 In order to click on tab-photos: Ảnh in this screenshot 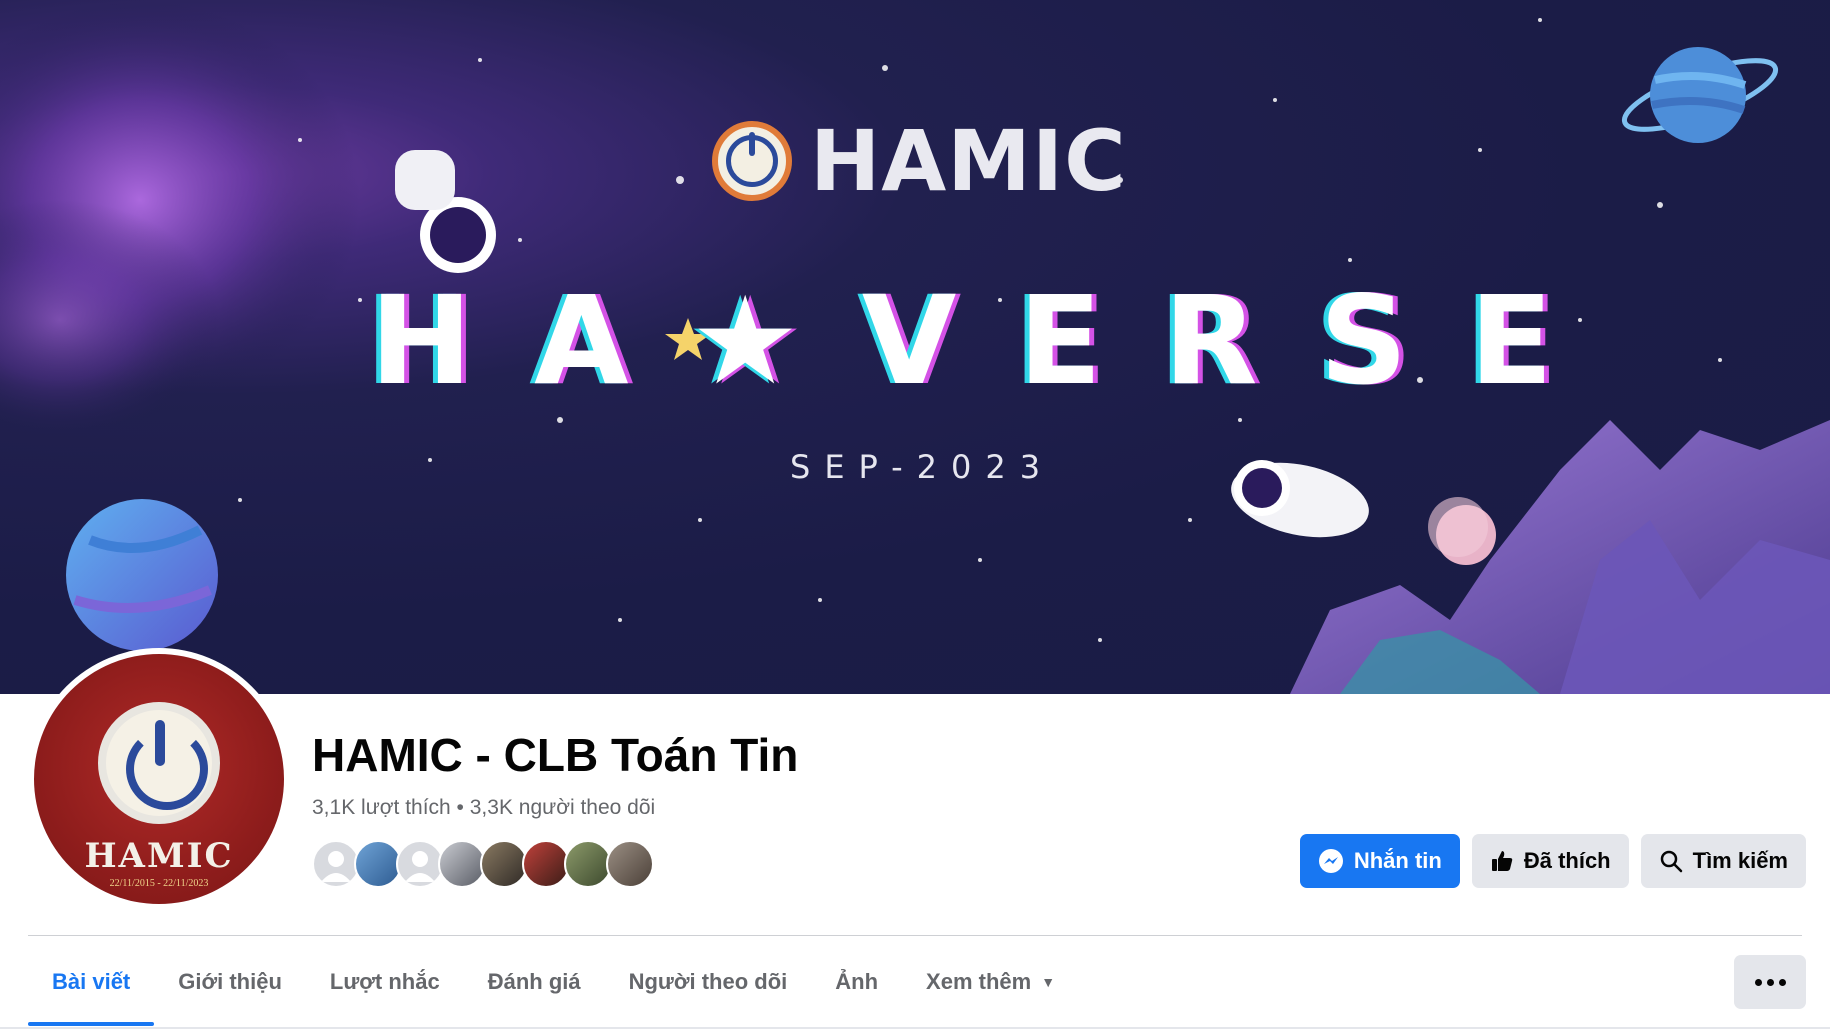, I will do `click(856, 982)`.